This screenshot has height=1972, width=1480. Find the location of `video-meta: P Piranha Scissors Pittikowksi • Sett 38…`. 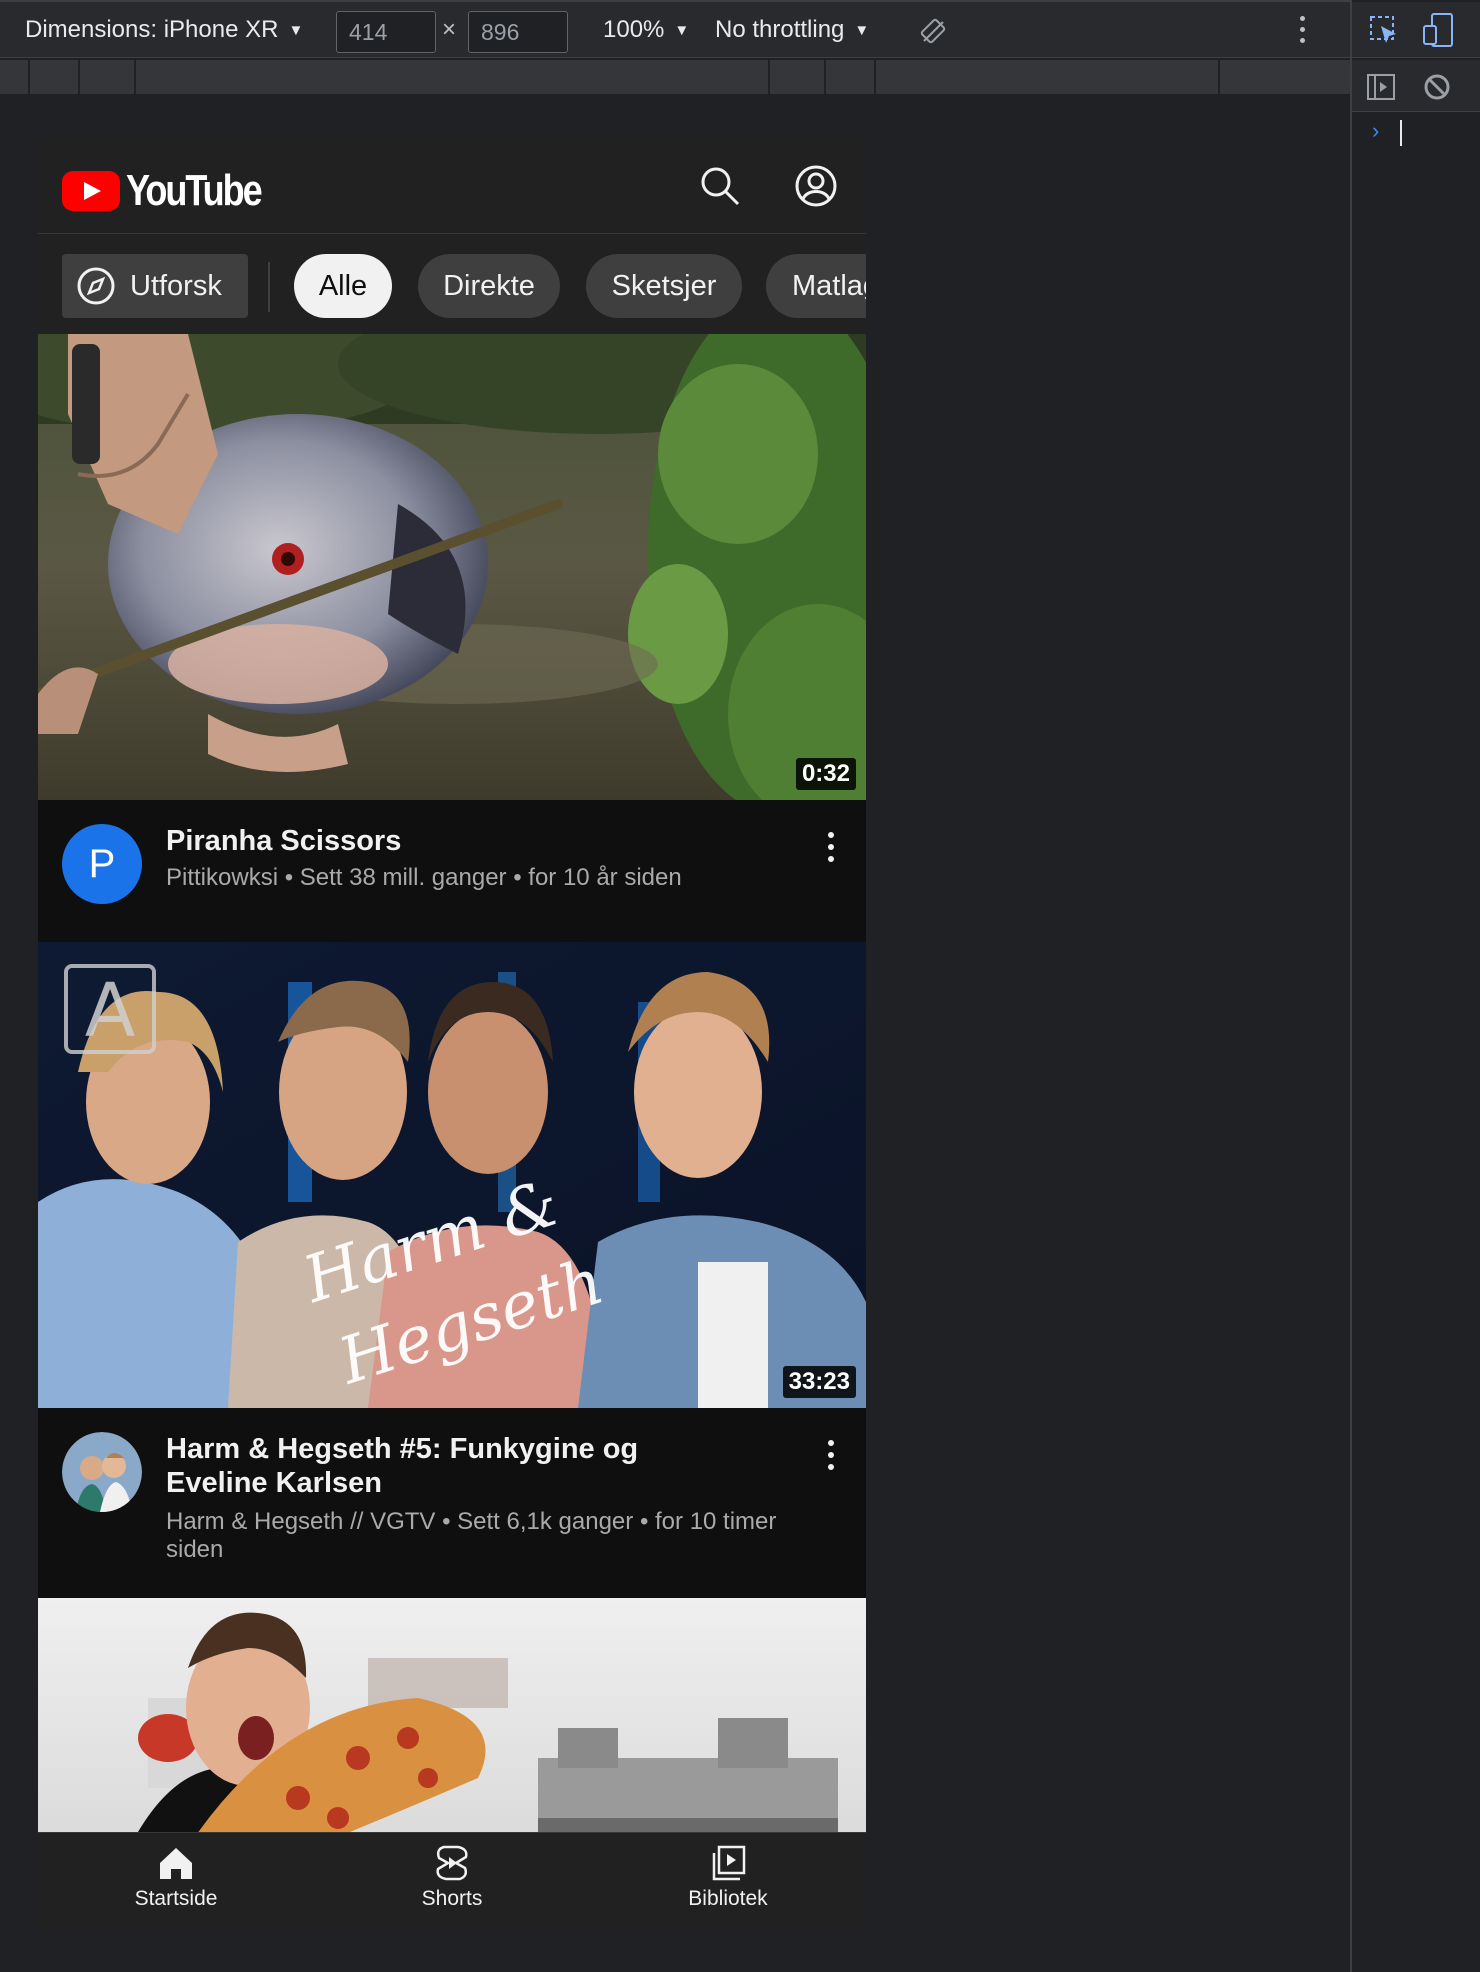

video-meta: P Piranha Scissors Pittikowksi • Sett 38… is located at coordinates (452, 871).